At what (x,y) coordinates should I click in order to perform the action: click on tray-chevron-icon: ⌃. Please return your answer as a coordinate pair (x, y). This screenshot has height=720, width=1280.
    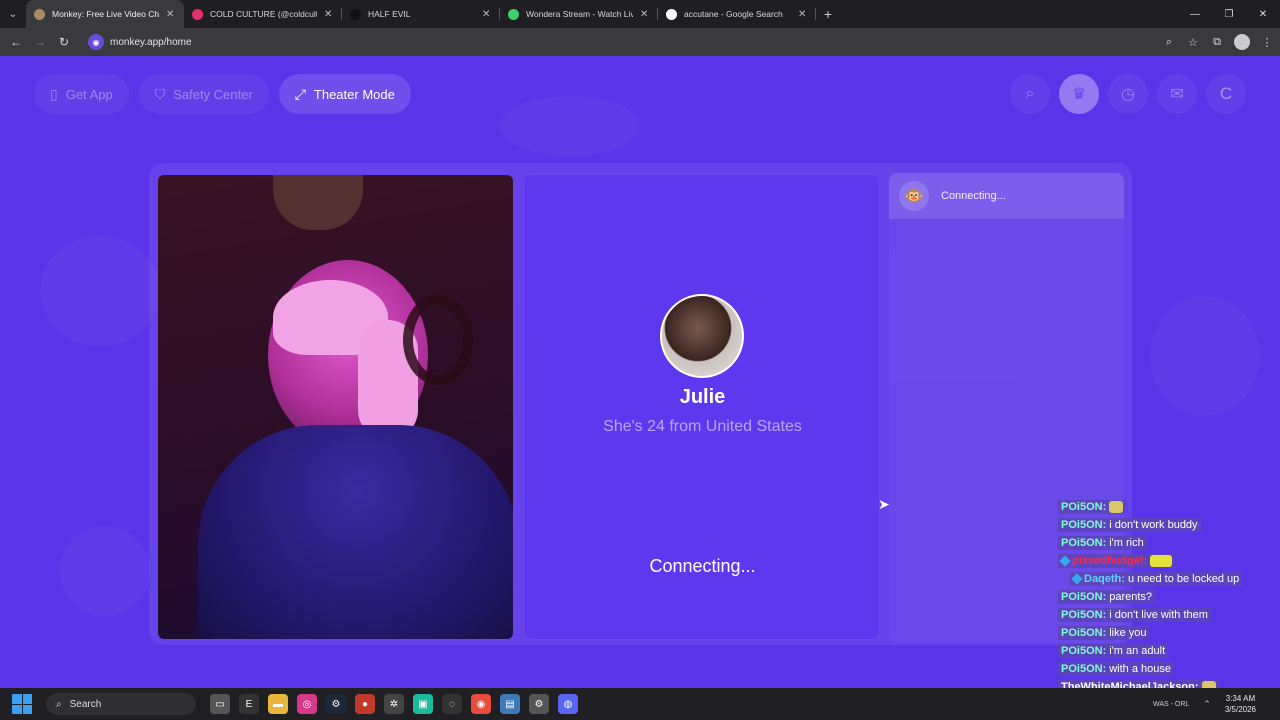
    Looking at the image, I should click on (1207, 704).